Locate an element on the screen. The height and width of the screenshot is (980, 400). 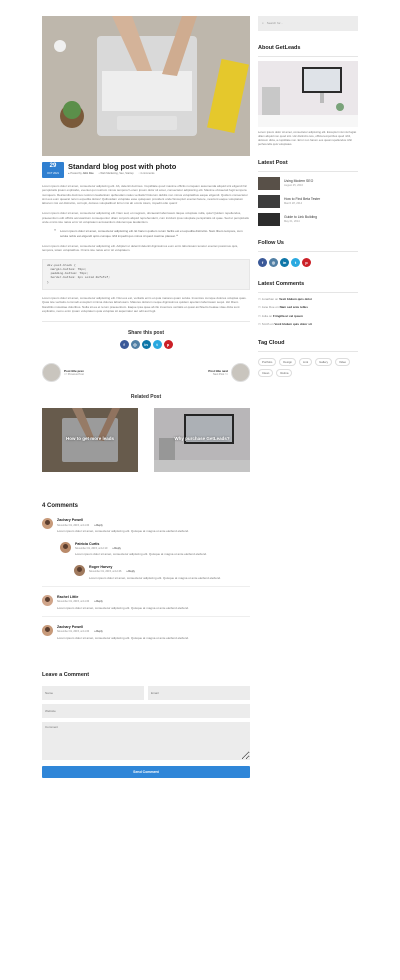
latest-comment-item: ▭ Jane Doe on Nam sed arcu tellus is located at coordinates (308, 307).